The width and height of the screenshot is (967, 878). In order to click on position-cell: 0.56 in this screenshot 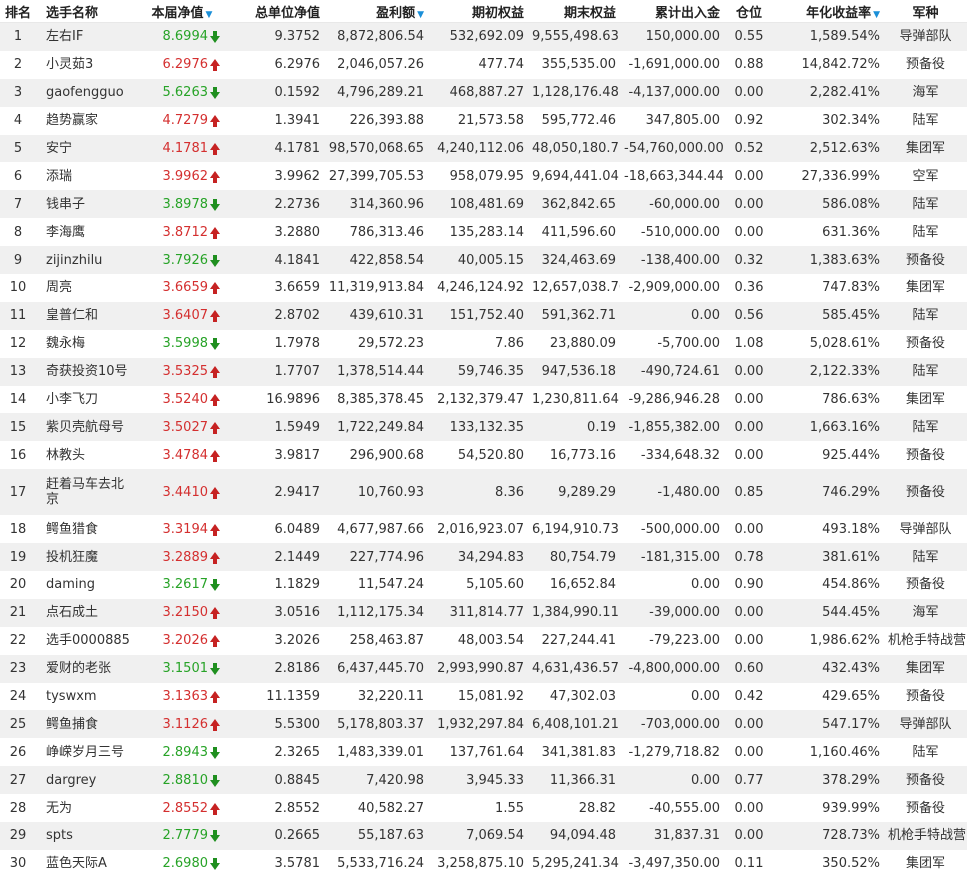, I will do `click(749, 316)`.